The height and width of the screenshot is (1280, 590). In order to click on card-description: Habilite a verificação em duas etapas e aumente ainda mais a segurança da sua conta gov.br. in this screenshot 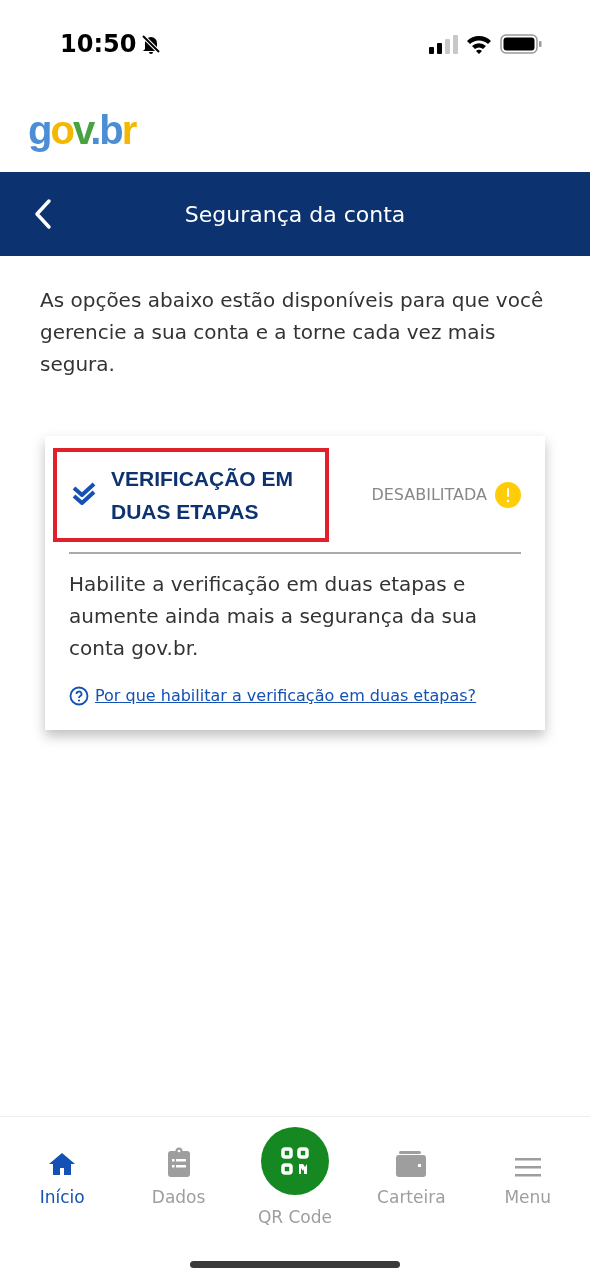, I will do `click(273, 616)`.